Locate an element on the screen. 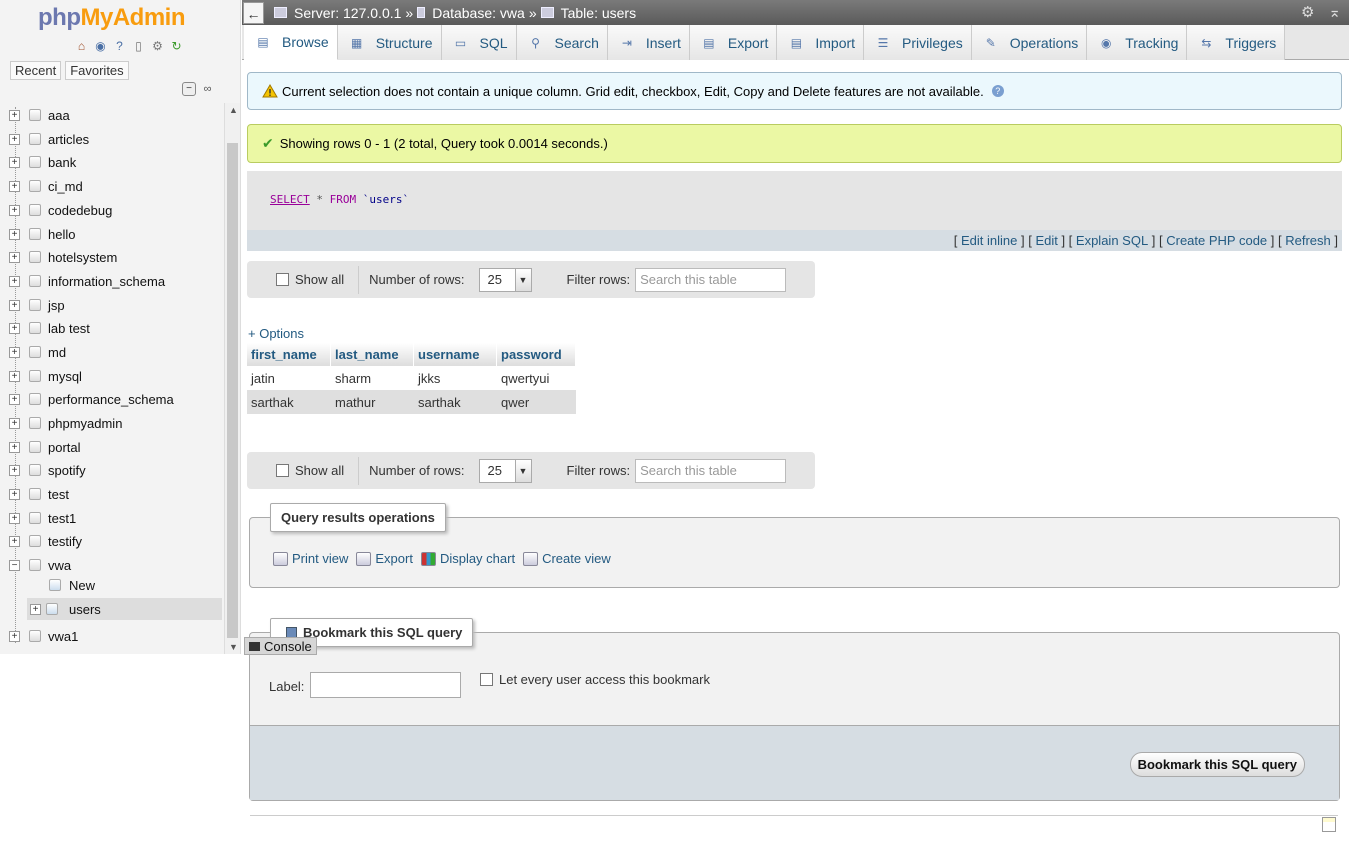 This screenshot has width=1349, height=851. scroll-up-icon: ▲ is located at coordinates (233, 110).